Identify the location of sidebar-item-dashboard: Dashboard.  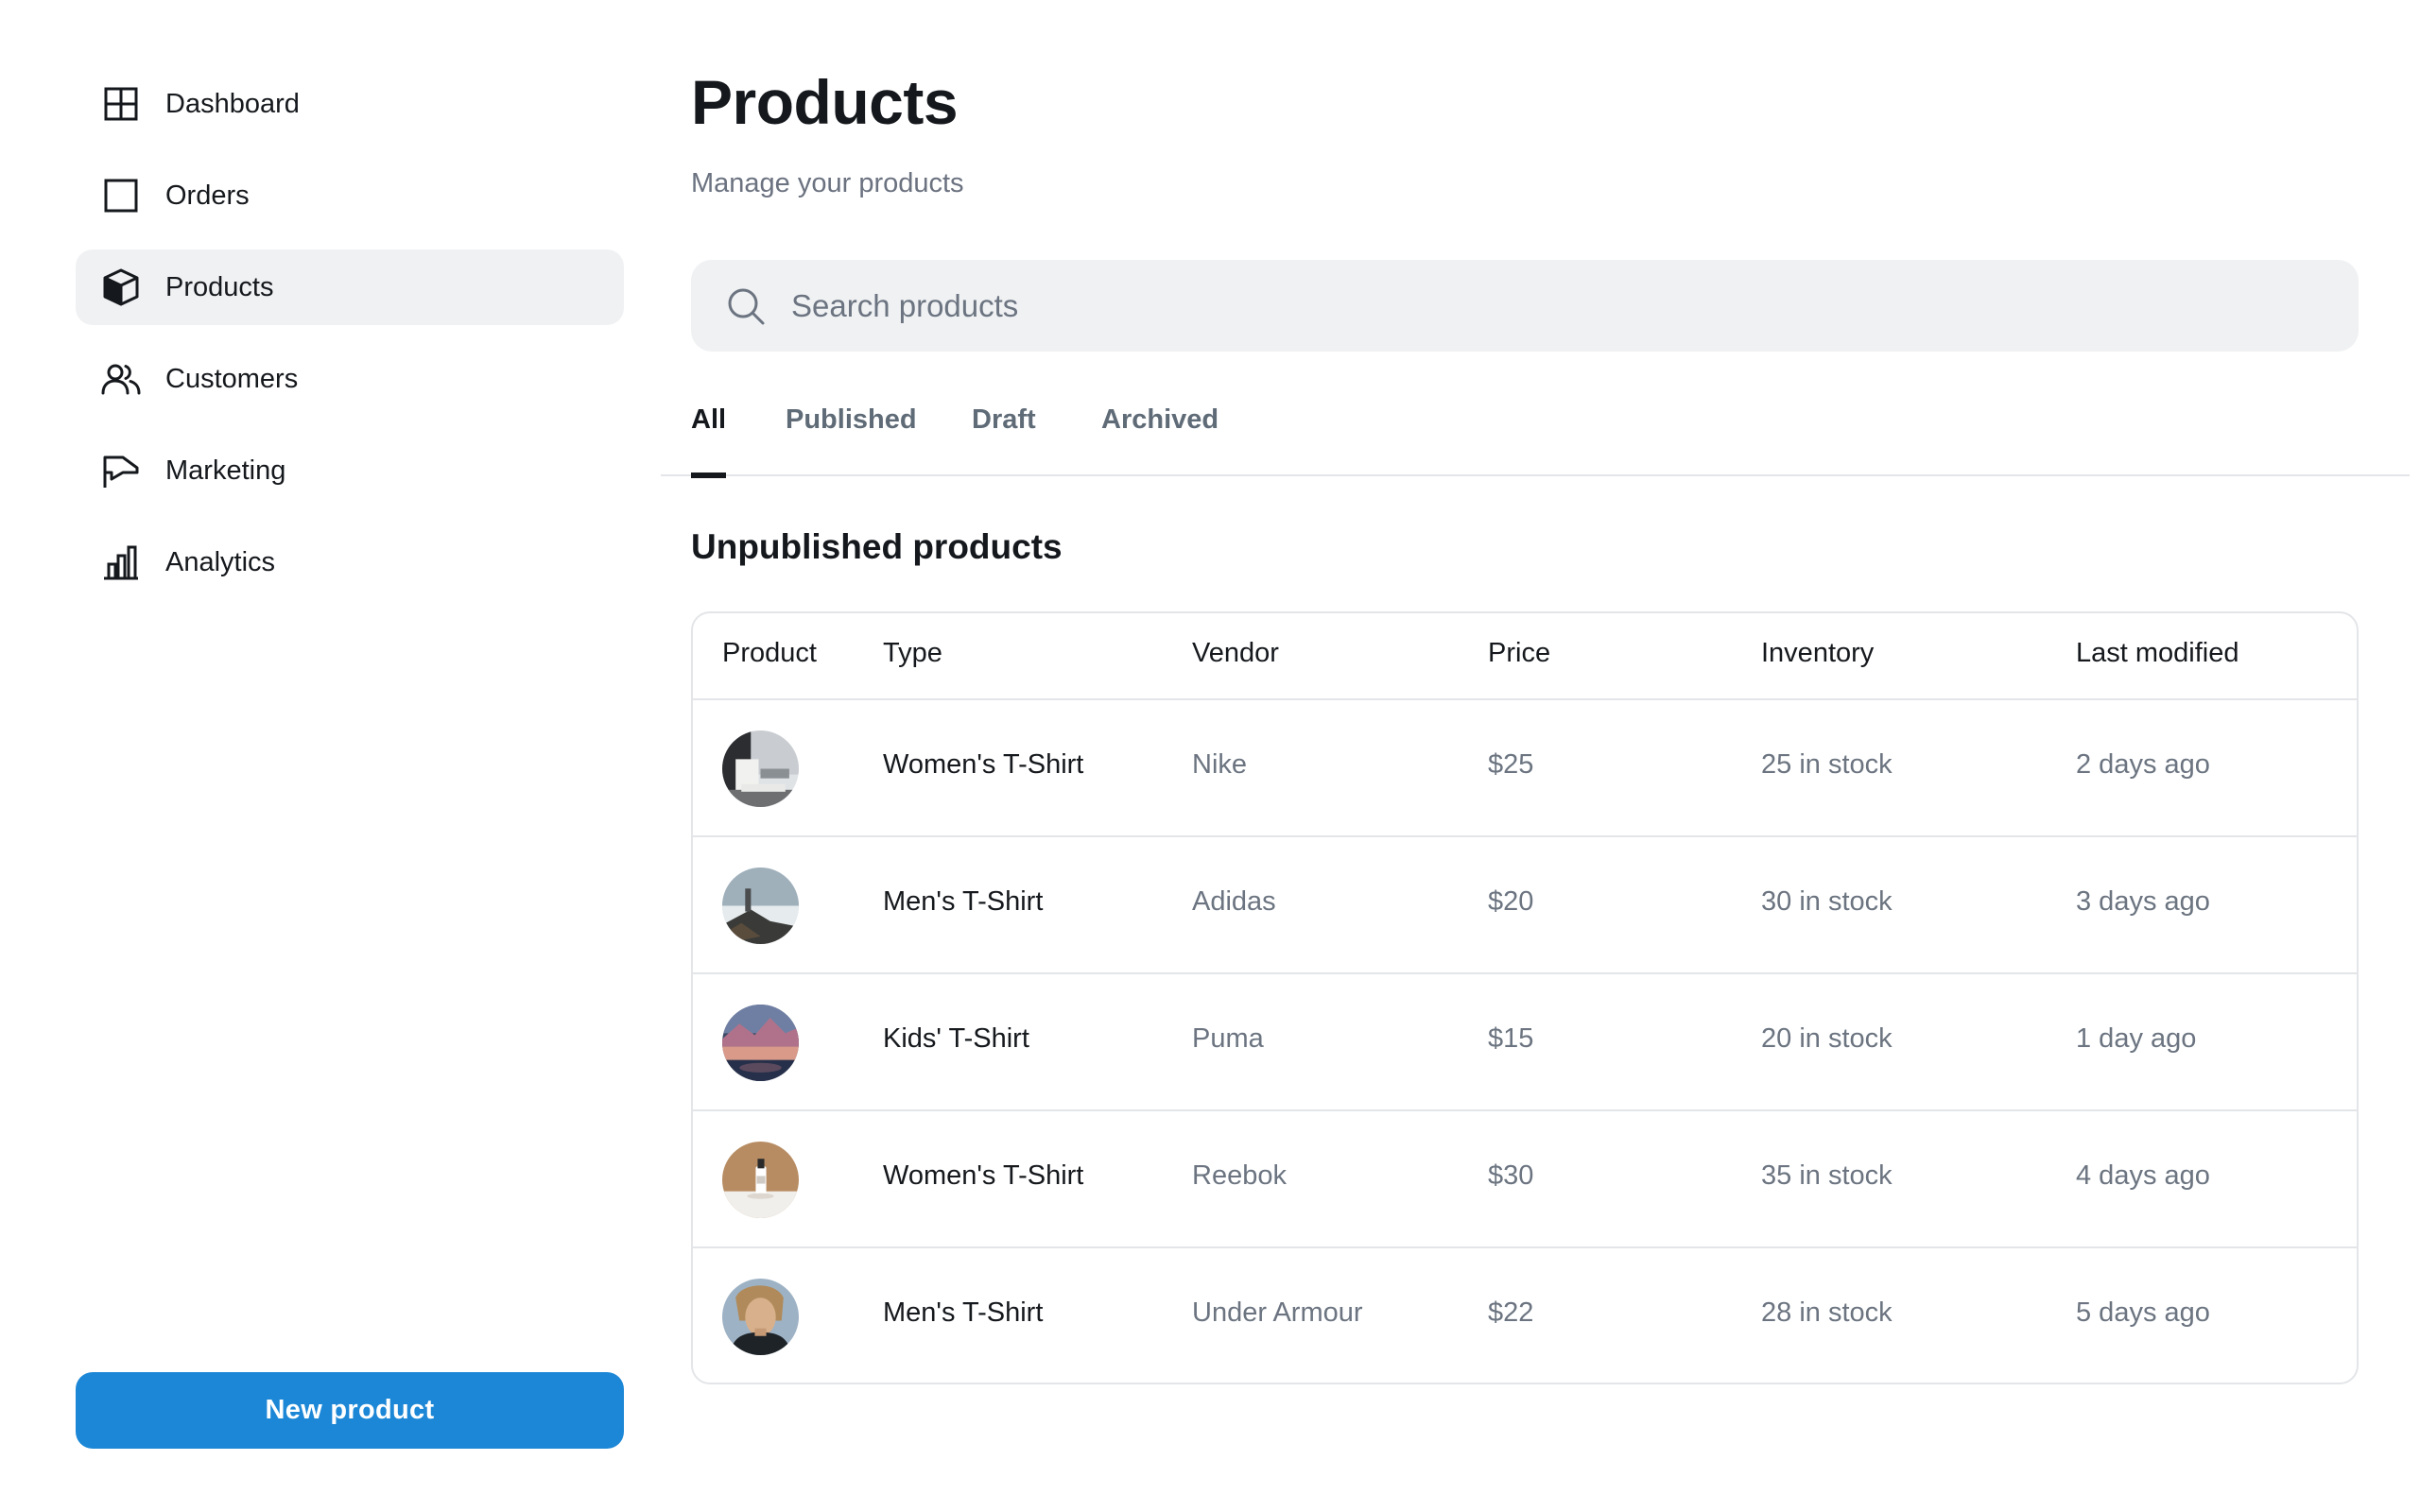
(350, 104).